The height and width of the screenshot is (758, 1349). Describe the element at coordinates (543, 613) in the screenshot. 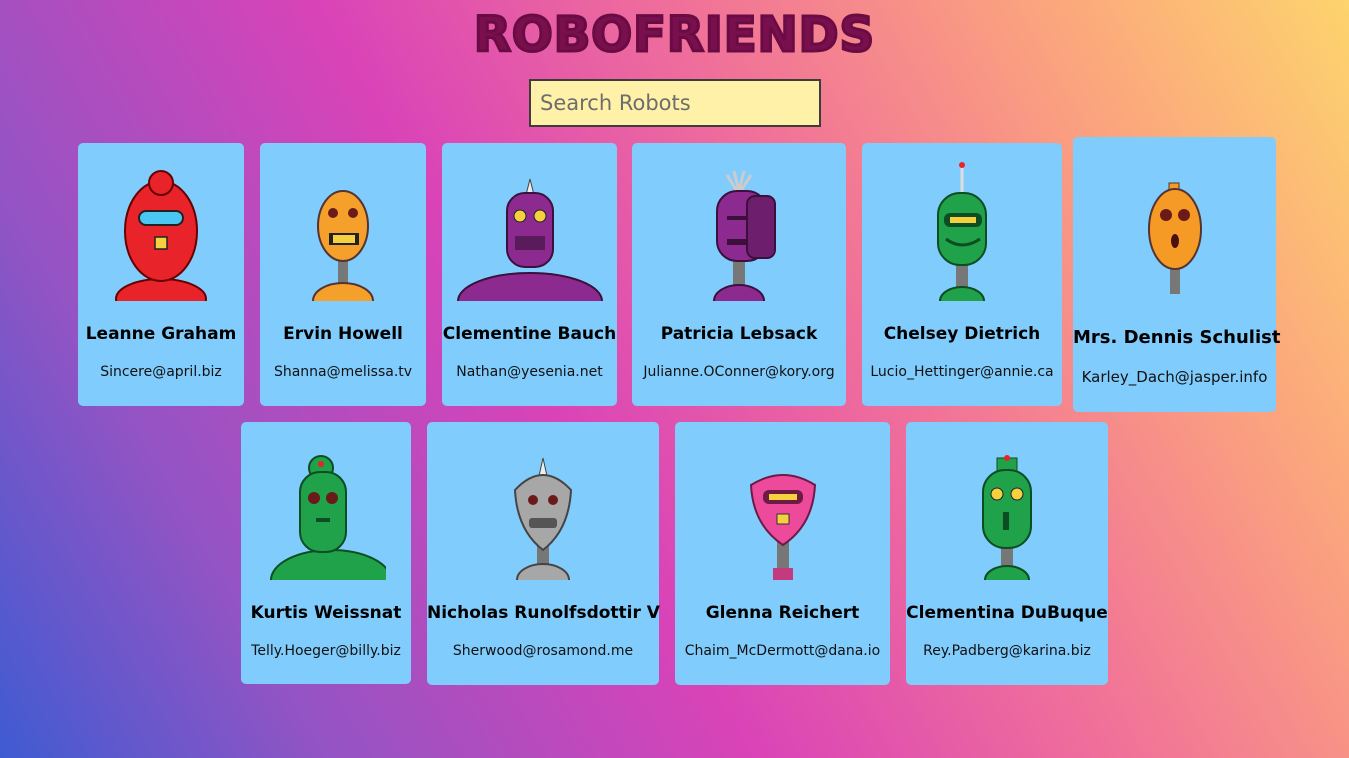

I see `robot-name: Nicholas Runolfsdottir V` at that location.